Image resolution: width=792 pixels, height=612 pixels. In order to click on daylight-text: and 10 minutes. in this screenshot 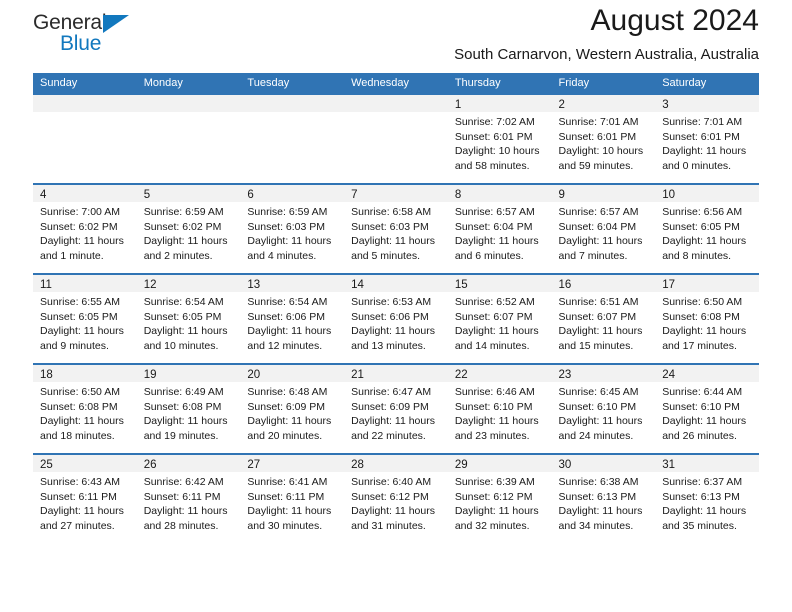, I will do `click(181, 345)`.